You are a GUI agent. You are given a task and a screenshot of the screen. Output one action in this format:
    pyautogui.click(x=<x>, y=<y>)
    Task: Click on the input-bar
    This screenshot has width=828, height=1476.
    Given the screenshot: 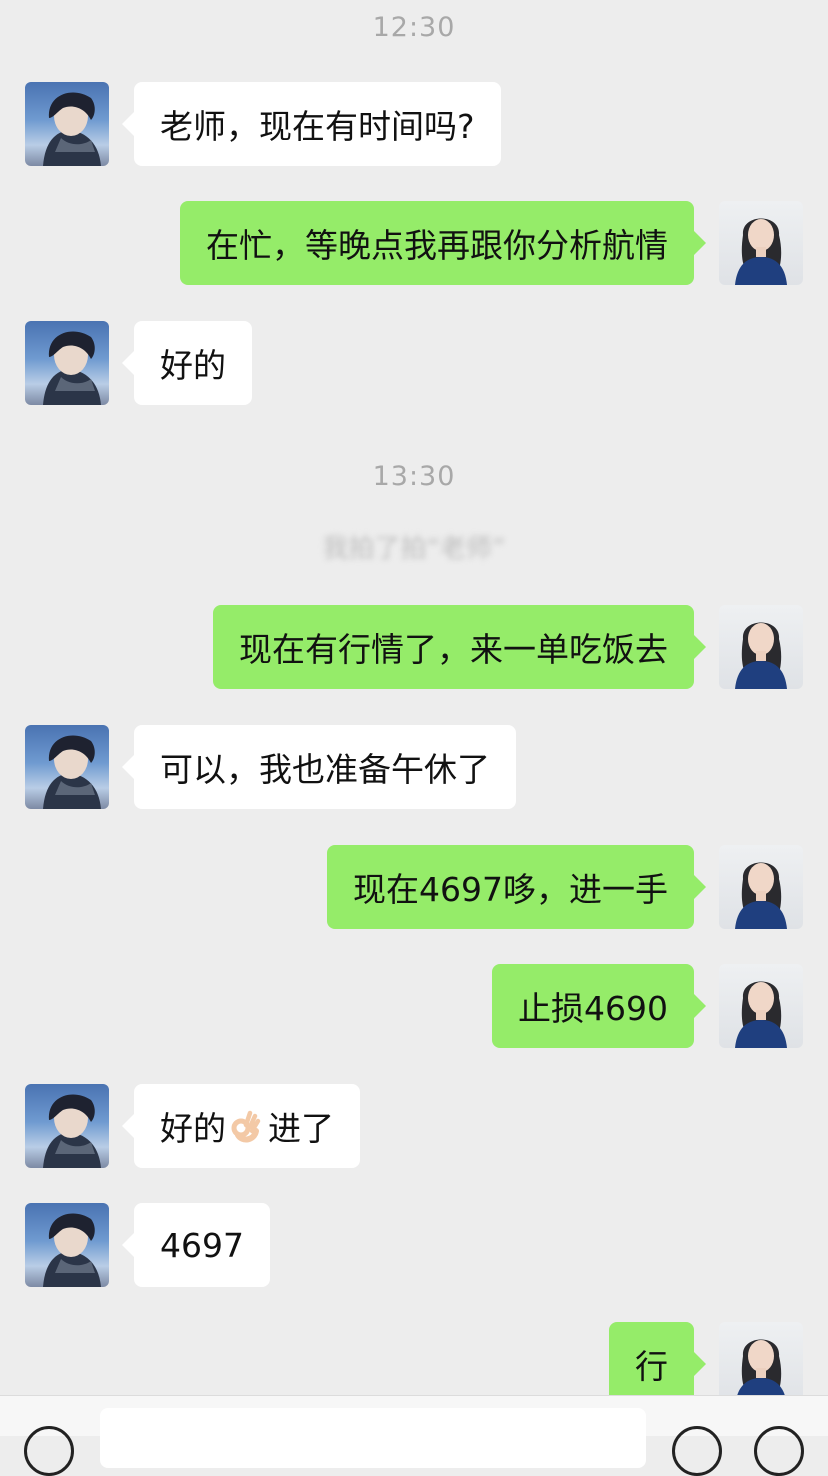 What is the action you would take?
    pyautogui.click(x=414, y=1435)
    